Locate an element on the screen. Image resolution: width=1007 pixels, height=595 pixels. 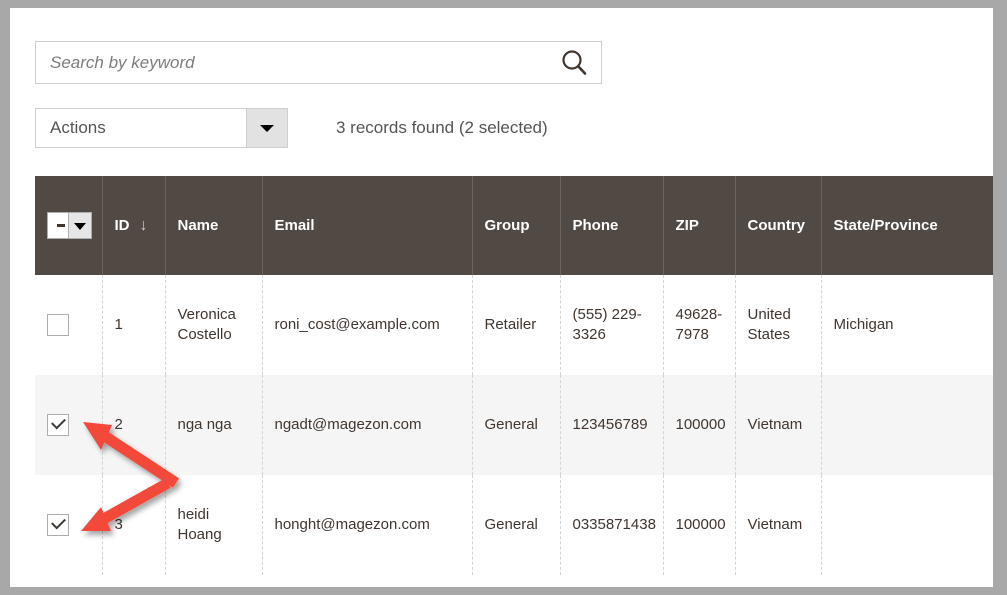
cell-country: United States is located at coordinates (778, 325).